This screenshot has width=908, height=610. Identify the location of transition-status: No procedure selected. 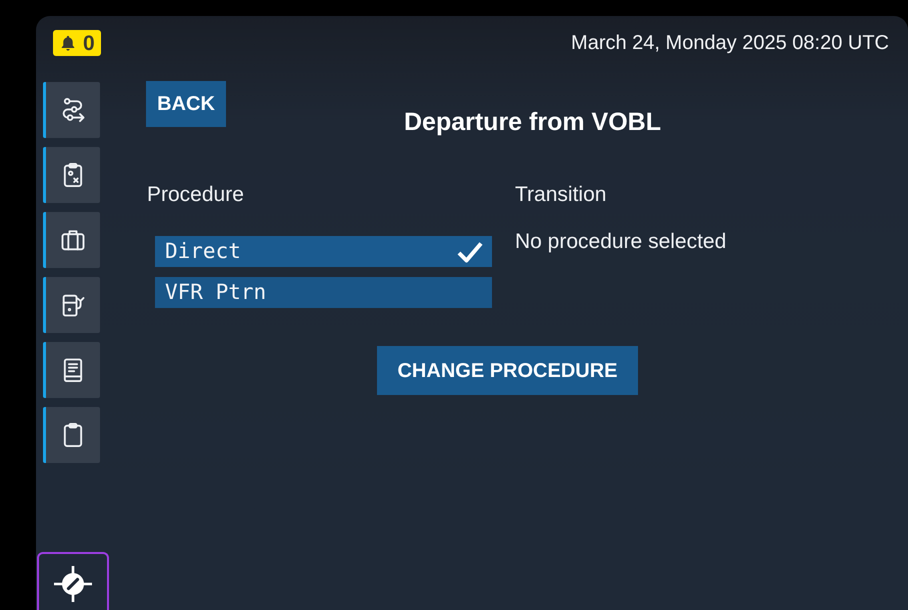
(621, 242).